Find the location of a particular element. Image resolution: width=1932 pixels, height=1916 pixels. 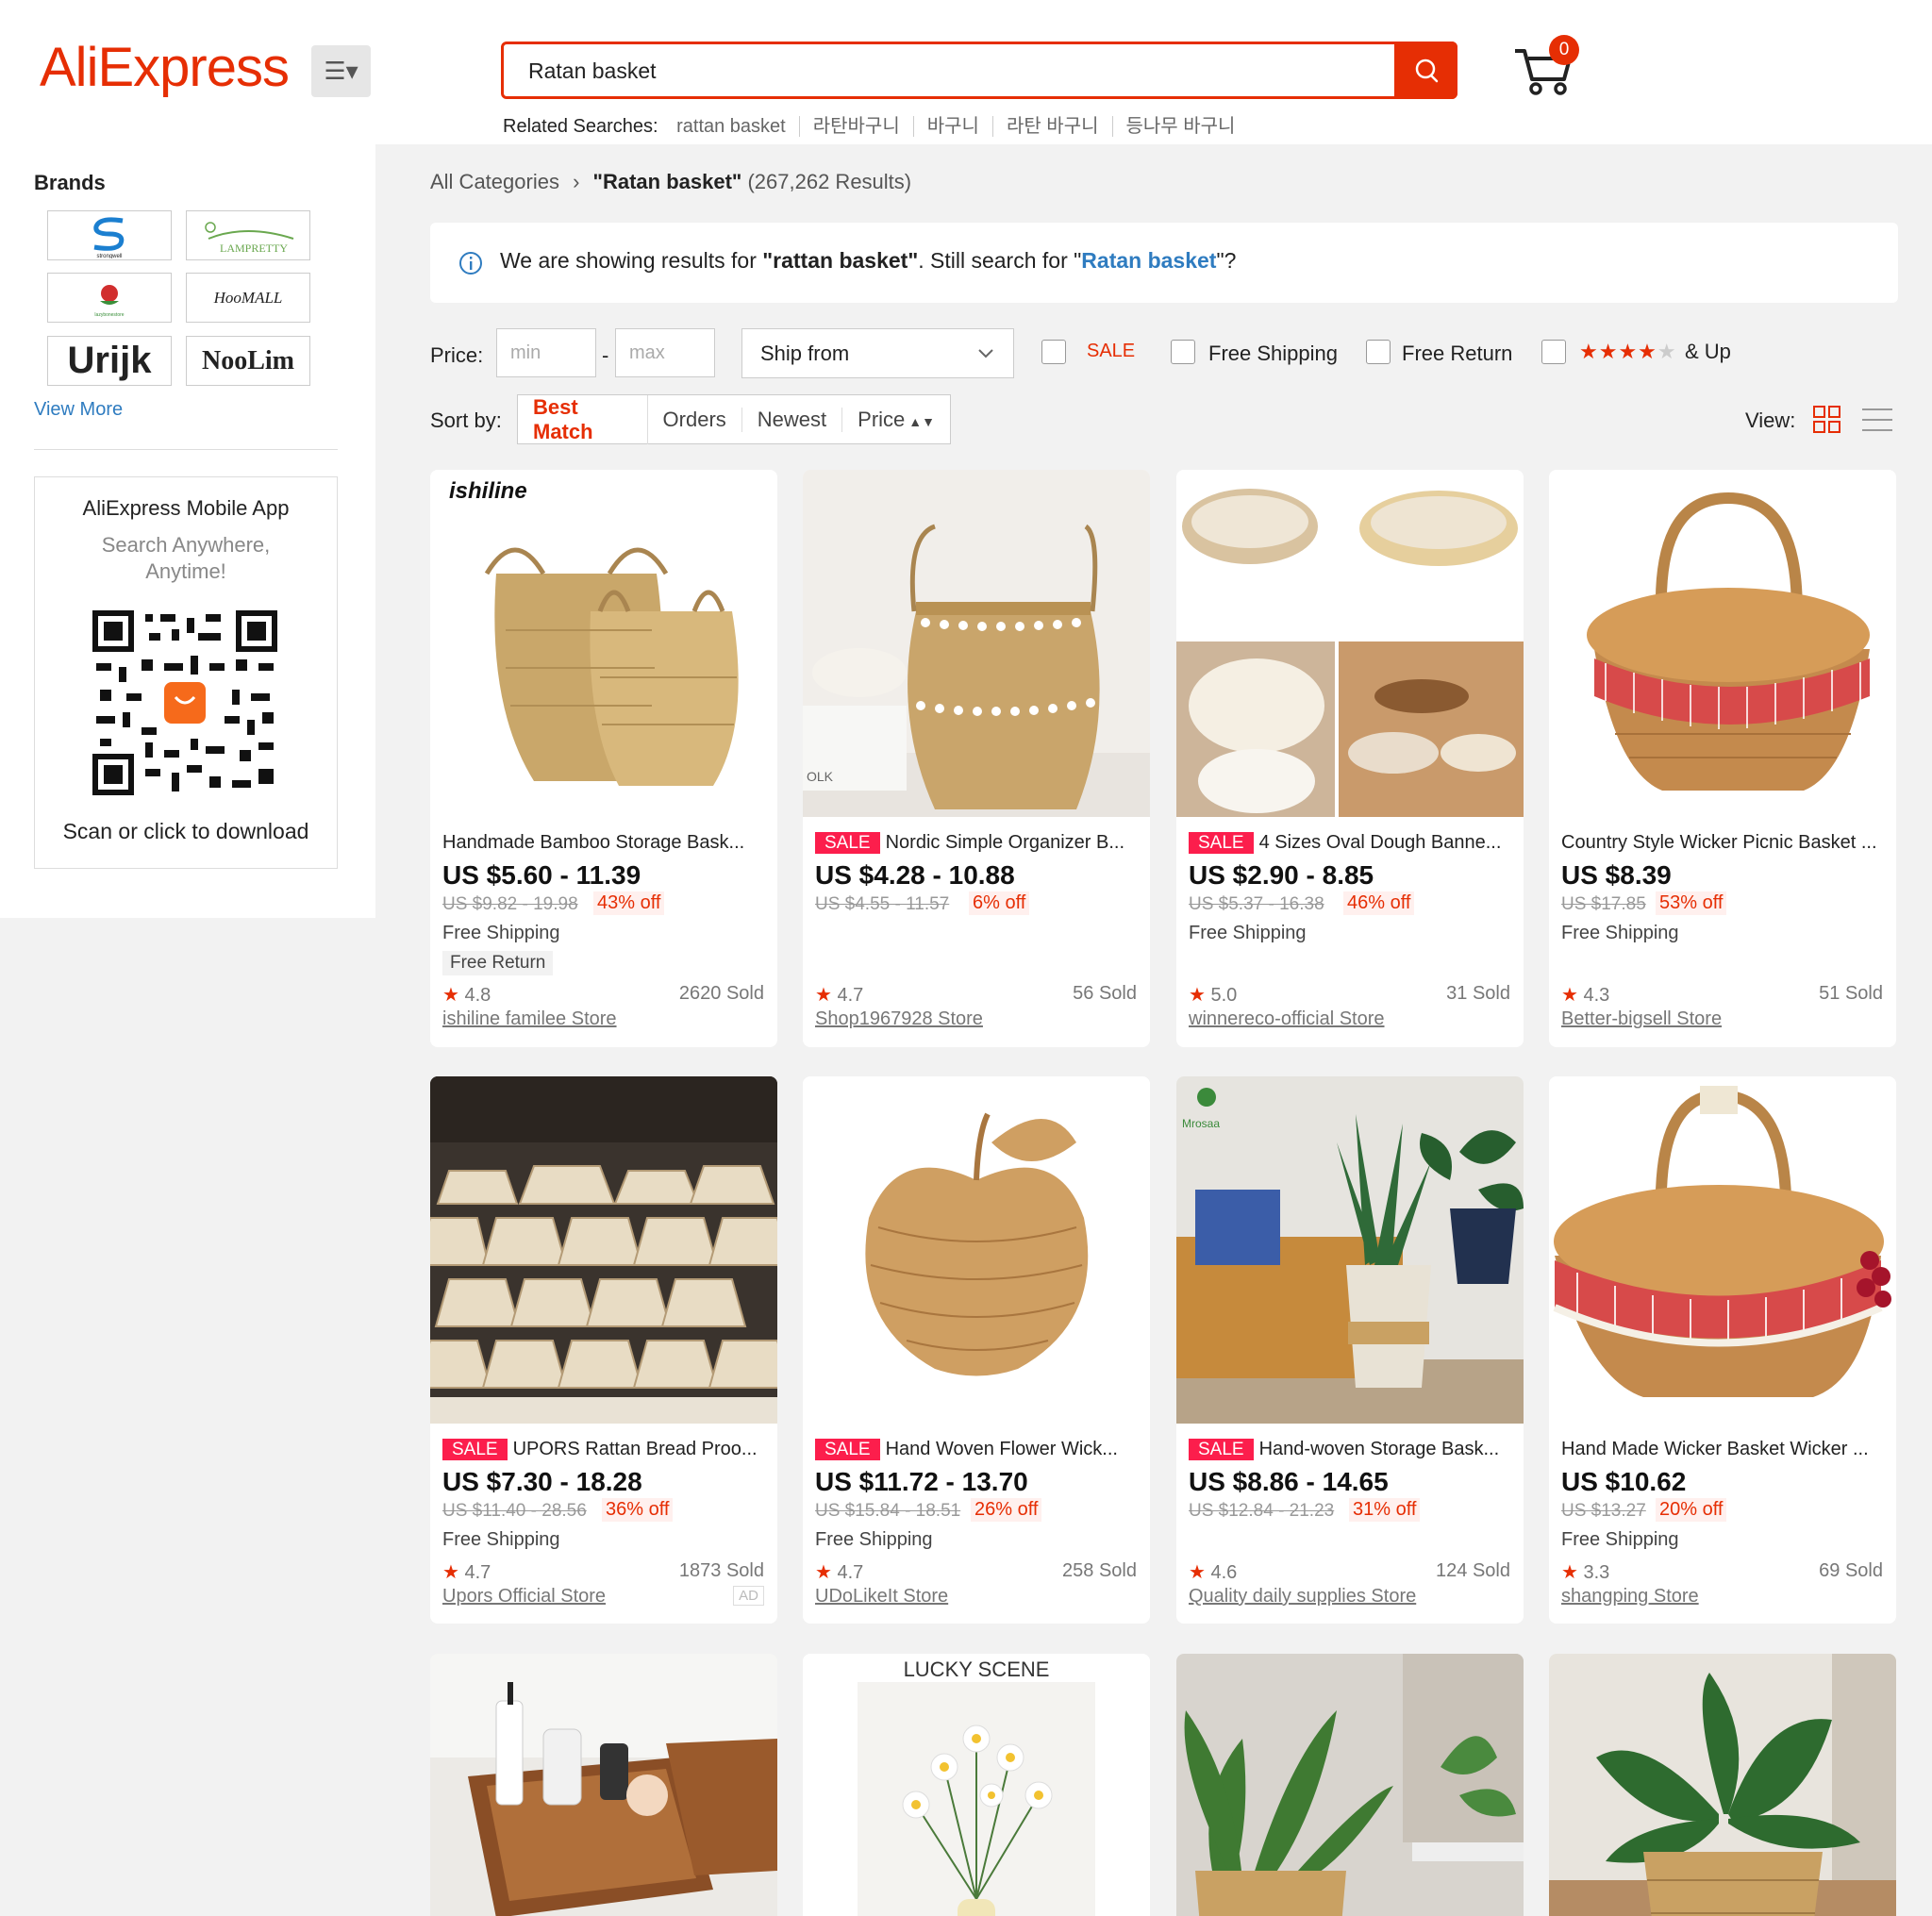

free-shipping-text: Free Shipping is located at coordinates (1620, 1539).